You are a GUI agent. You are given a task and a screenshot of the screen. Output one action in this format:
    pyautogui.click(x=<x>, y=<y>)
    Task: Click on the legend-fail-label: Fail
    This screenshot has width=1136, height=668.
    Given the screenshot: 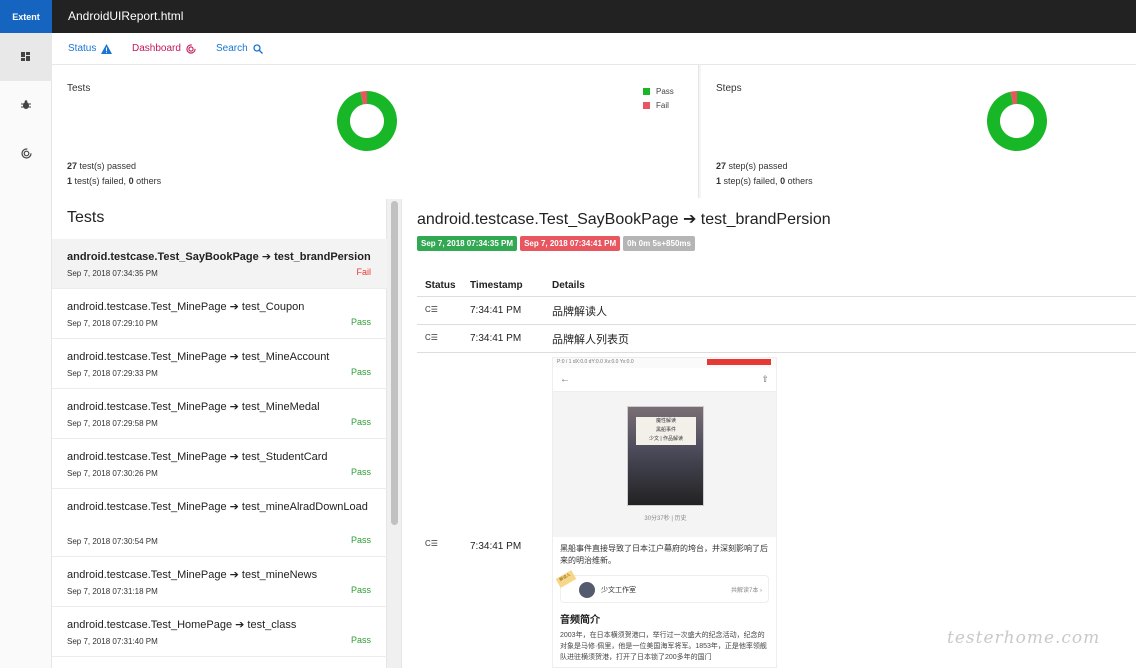 What is the action you would take?
    pyautogui.click(x=662, y=105)
    